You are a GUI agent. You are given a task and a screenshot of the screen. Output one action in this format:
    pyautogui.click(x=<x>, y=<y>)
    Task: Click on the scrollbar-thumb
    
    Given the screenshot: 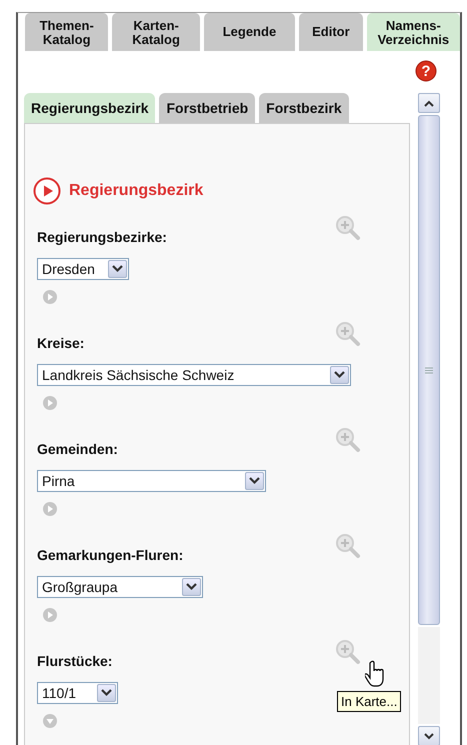 What is the action you would take?
    pyautogui.click(x=429, y=370)
    